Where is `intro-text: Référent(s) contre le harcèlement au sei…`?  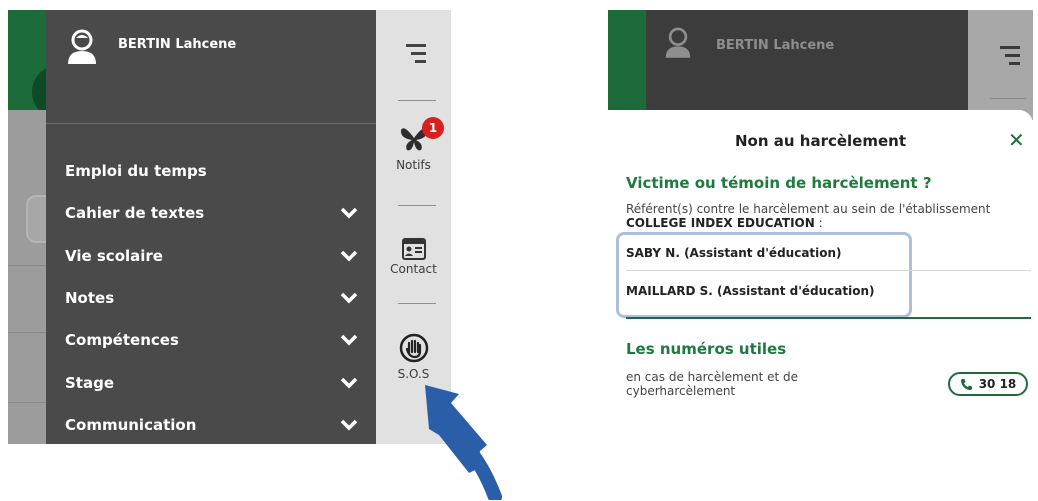
intro-text: Référent(s) contre le harcèlement au sei… is located at coordinates (808, 209).